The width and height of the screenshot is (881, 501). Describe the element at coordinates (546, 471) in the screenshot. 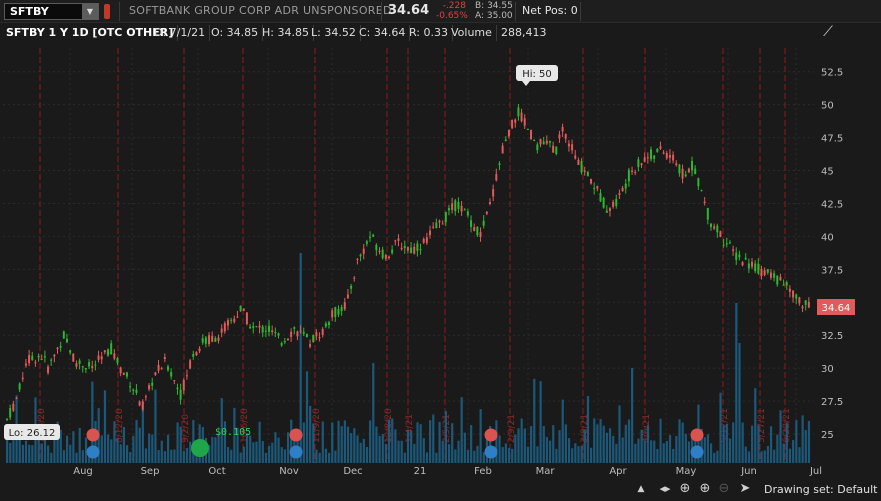

I see `x-tick-label: Mar` at that location.